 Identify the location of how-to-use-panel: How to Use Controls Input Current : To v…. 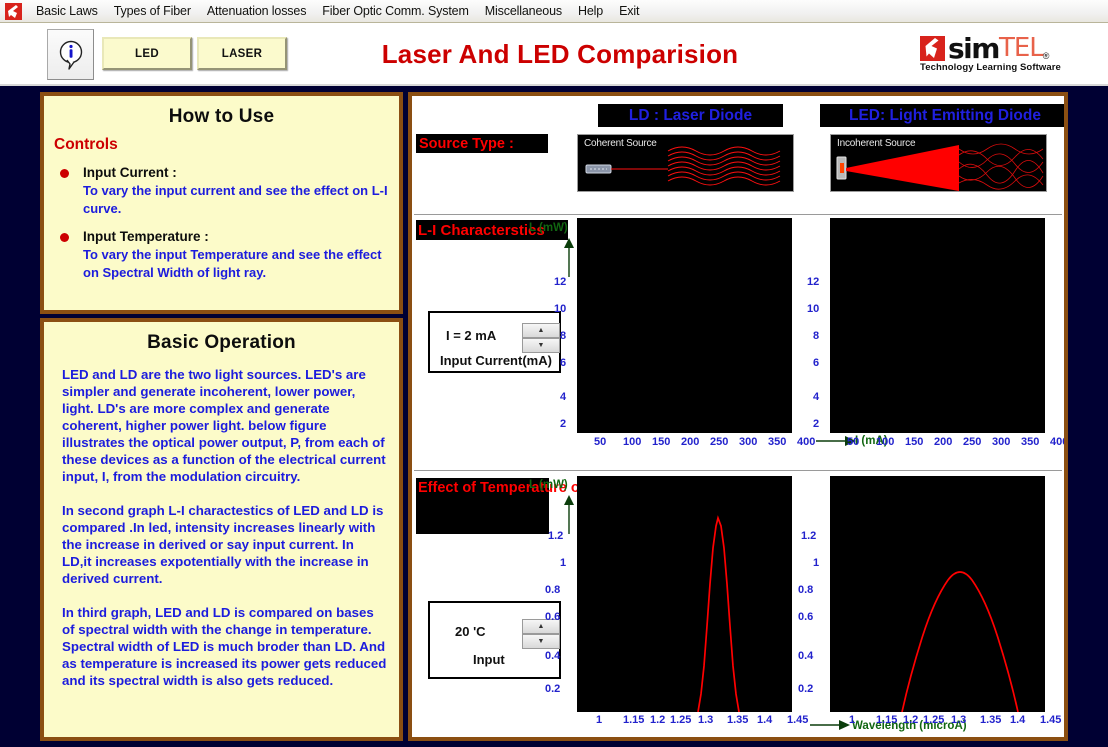
(221, 203).